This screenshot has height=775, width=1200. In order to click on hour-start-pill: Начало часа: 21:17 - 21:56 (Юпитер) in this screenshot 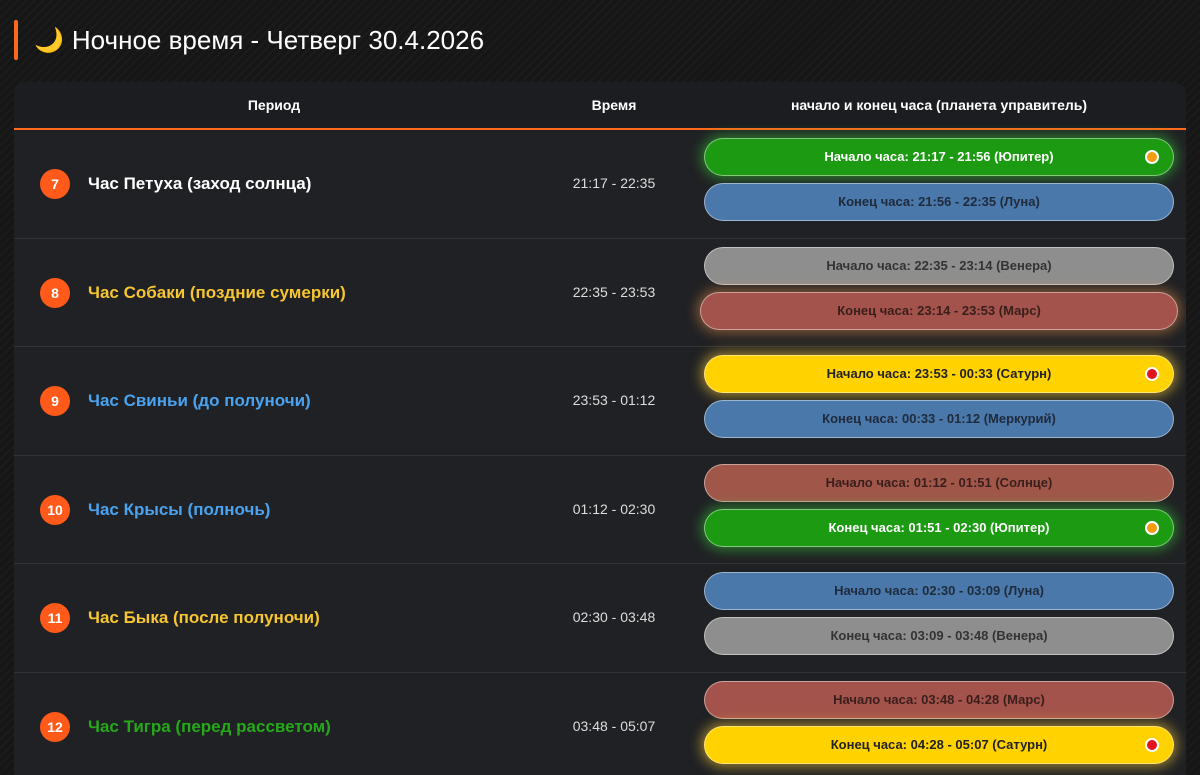, I will do `click(939, 157)`.